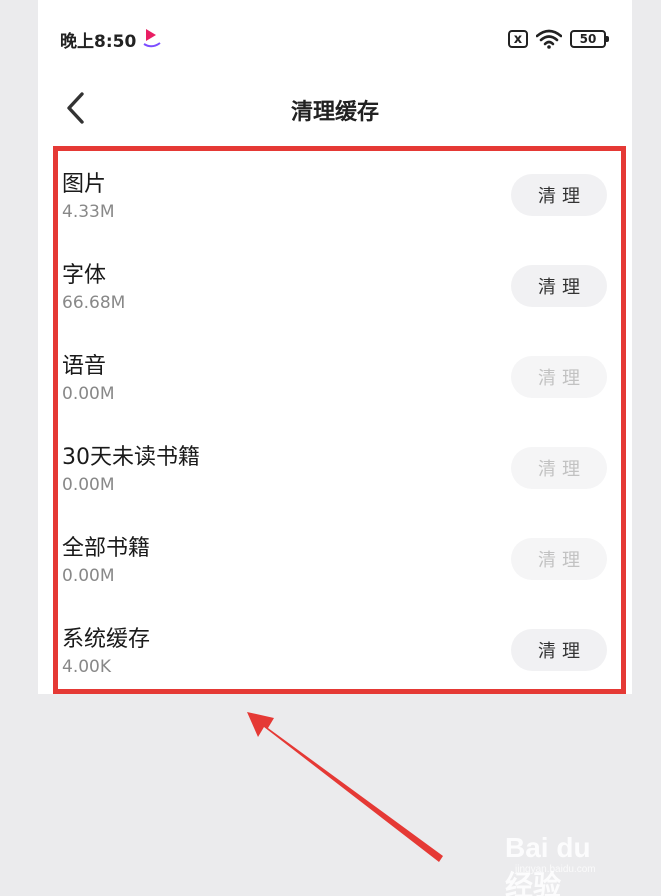 Image resolution: width=661 pixels, height=896 pixels. I want to click on status-time: 晚上8:50, so click(98, 42).